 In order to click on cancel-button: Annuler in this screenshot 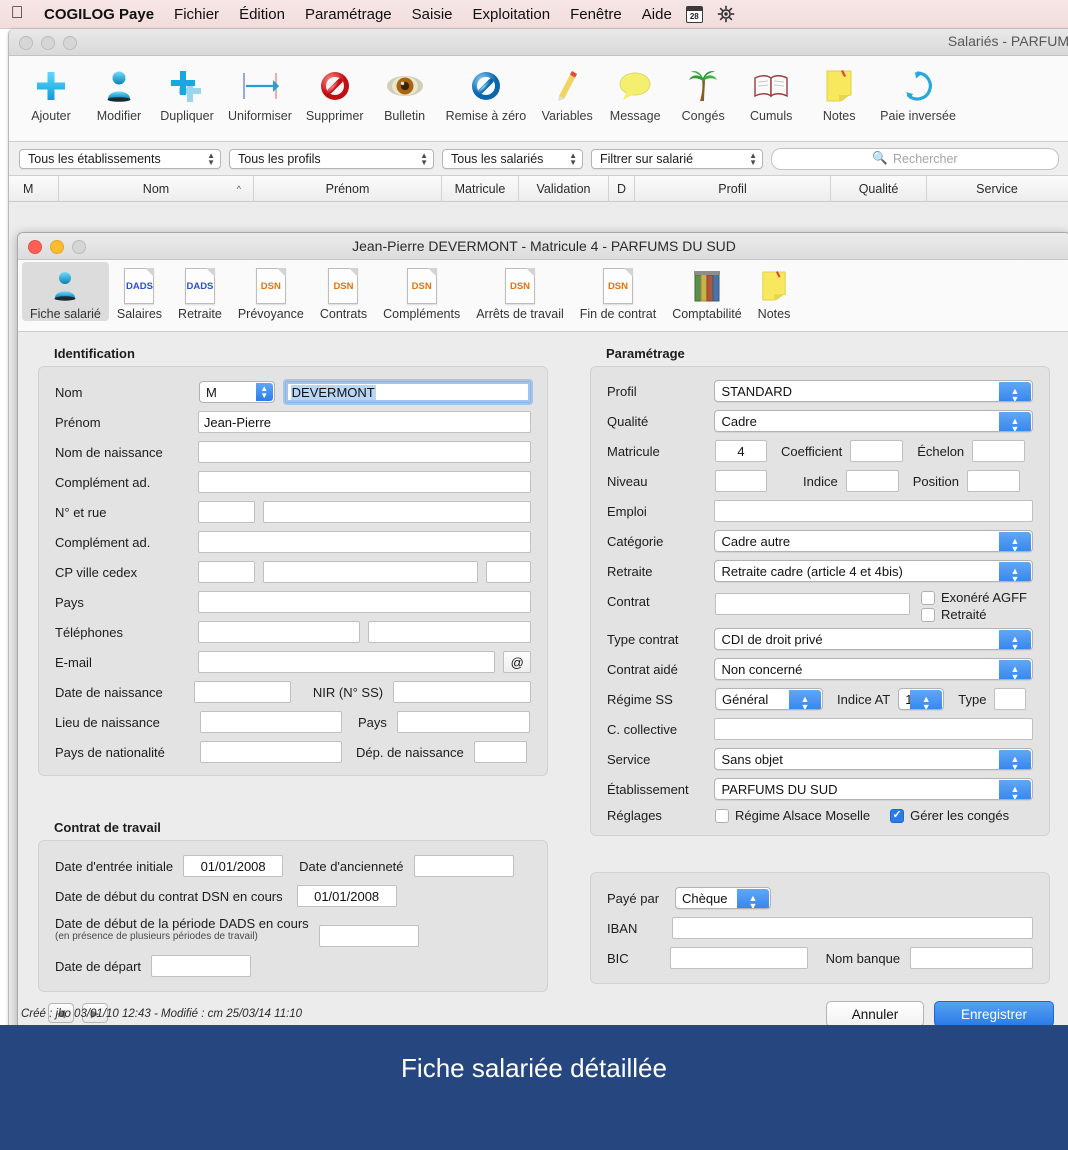, I will do `click(875, 1013)`.